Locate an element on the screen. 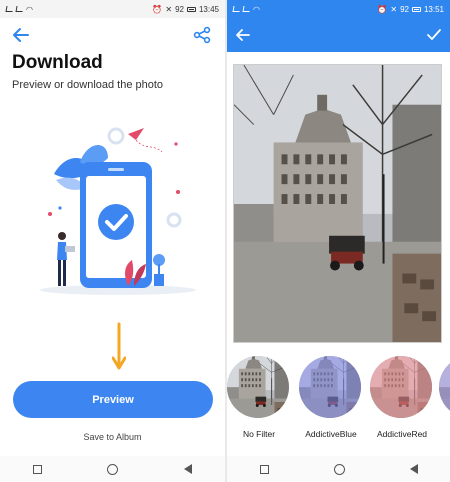  page-subtitle: Preview or download the photo is located at coordinates (88, 85).